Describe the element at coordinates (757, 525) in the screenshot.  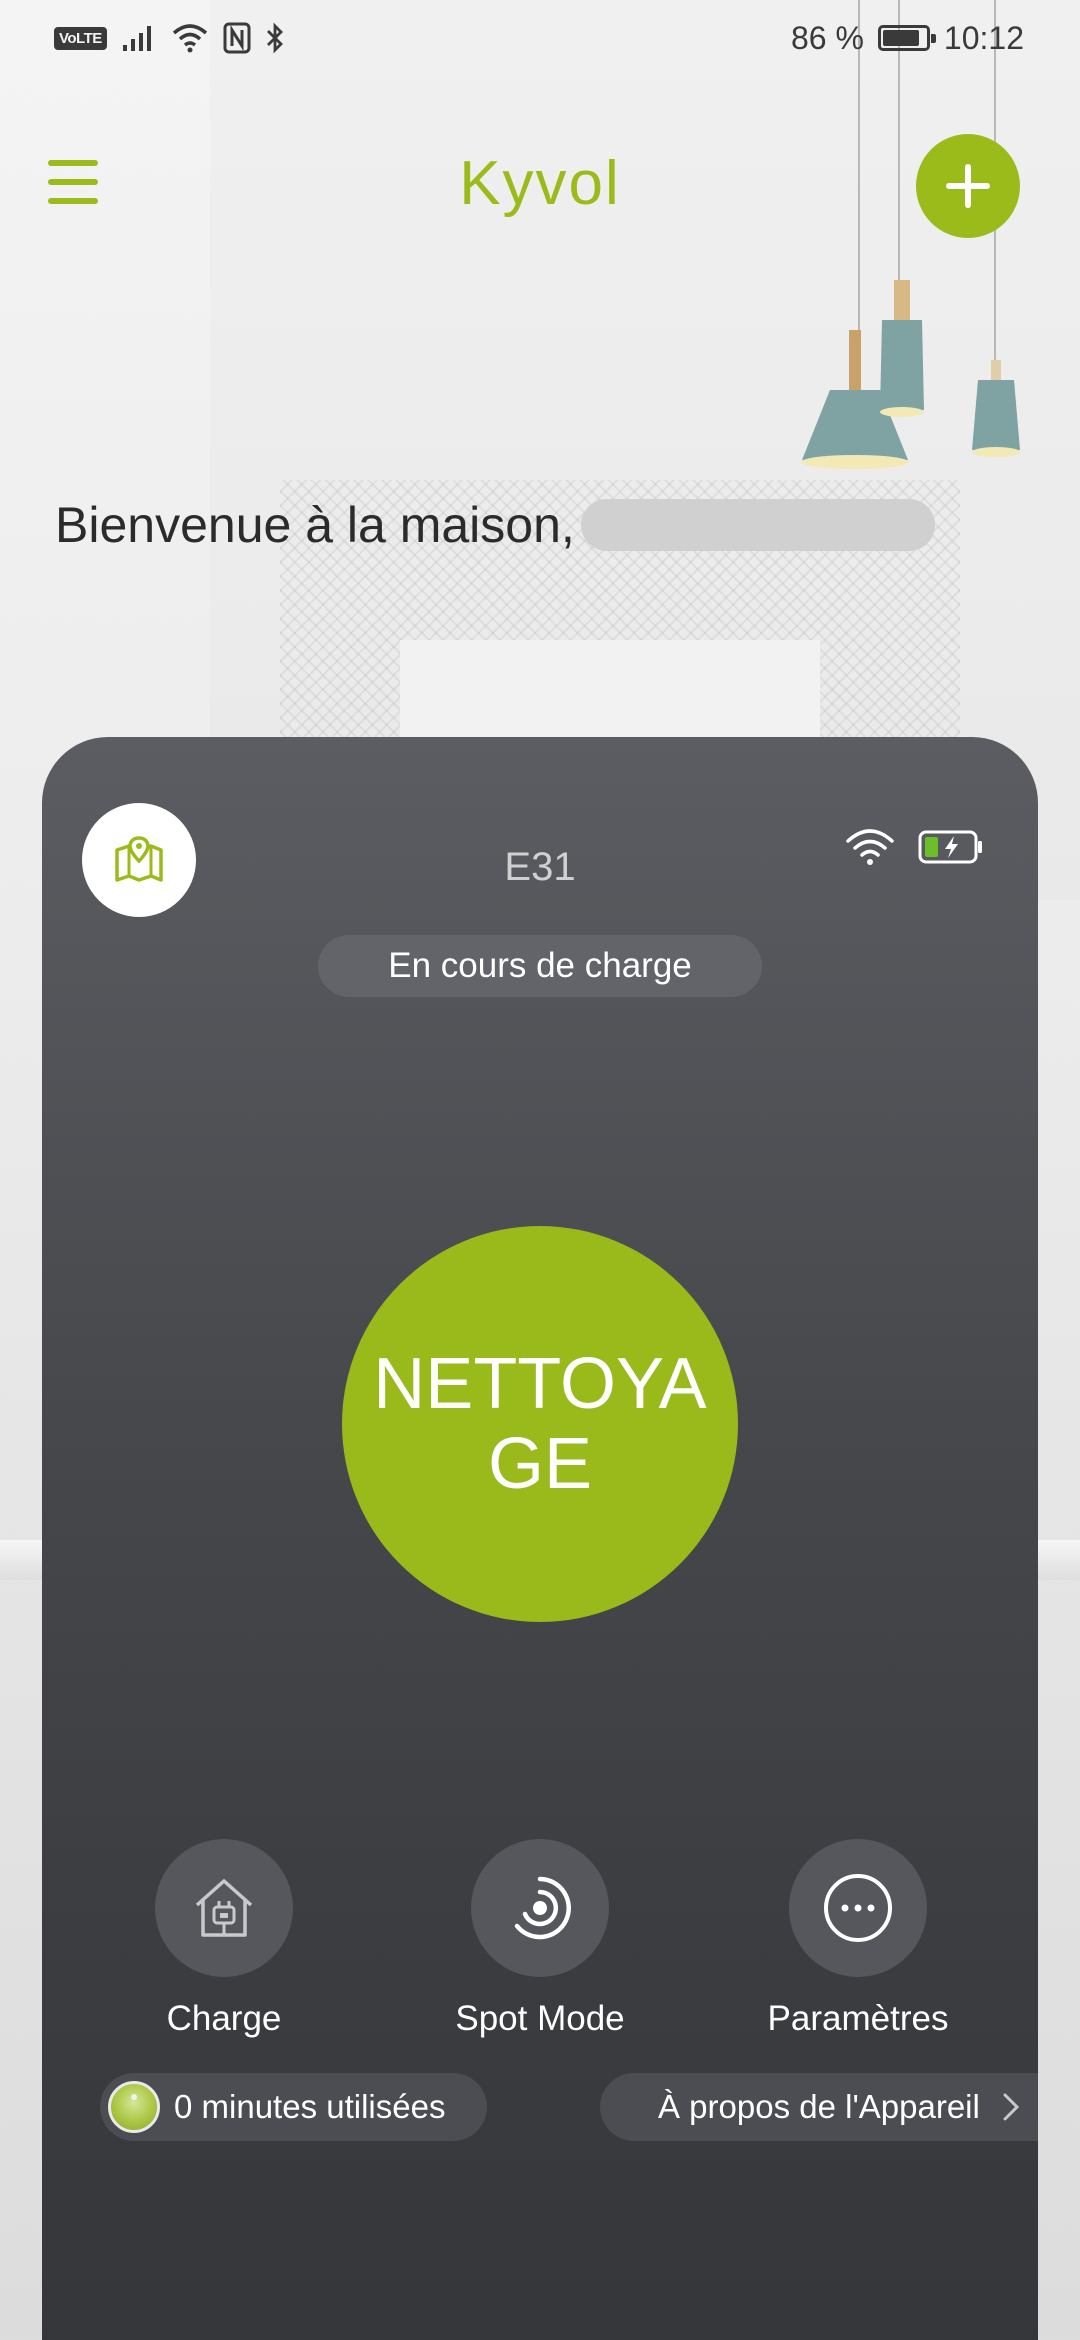
I see `redacted-username` at that location.